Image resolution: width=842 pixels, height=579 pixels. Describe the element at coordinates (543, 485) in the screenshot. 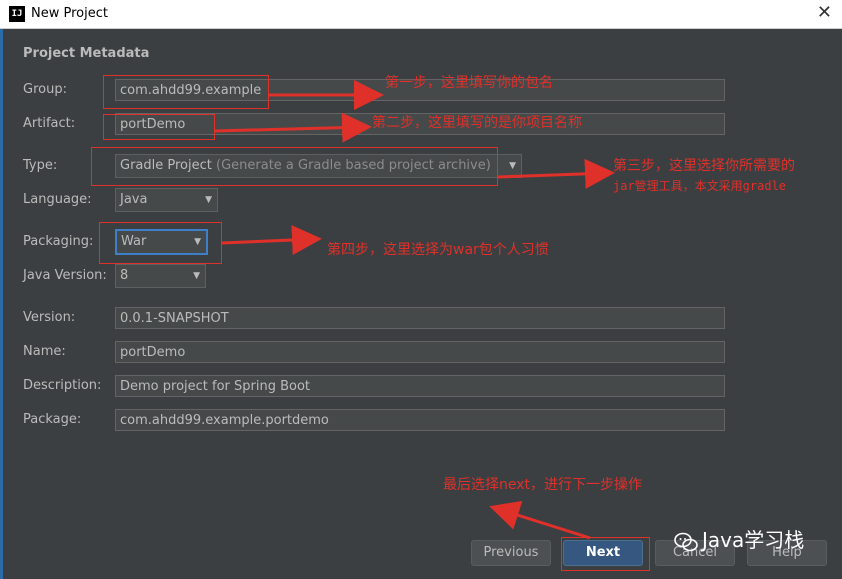

I see `annotation-final: 最后选择next，进行下一步操作` at that location.